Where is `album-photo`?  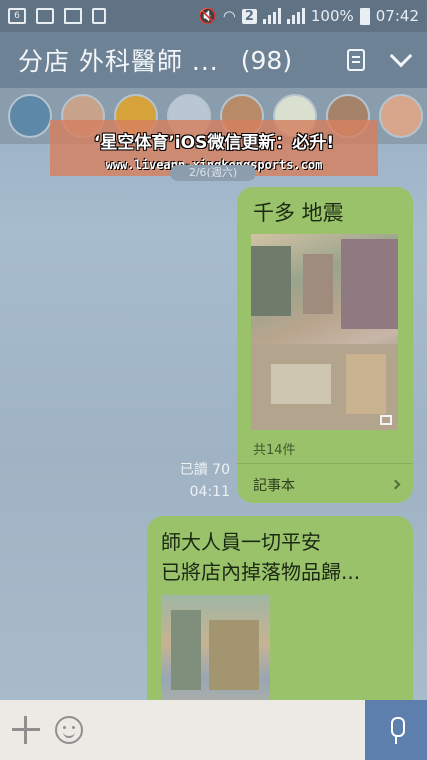
album-photo is located at coordinates (324, 332).